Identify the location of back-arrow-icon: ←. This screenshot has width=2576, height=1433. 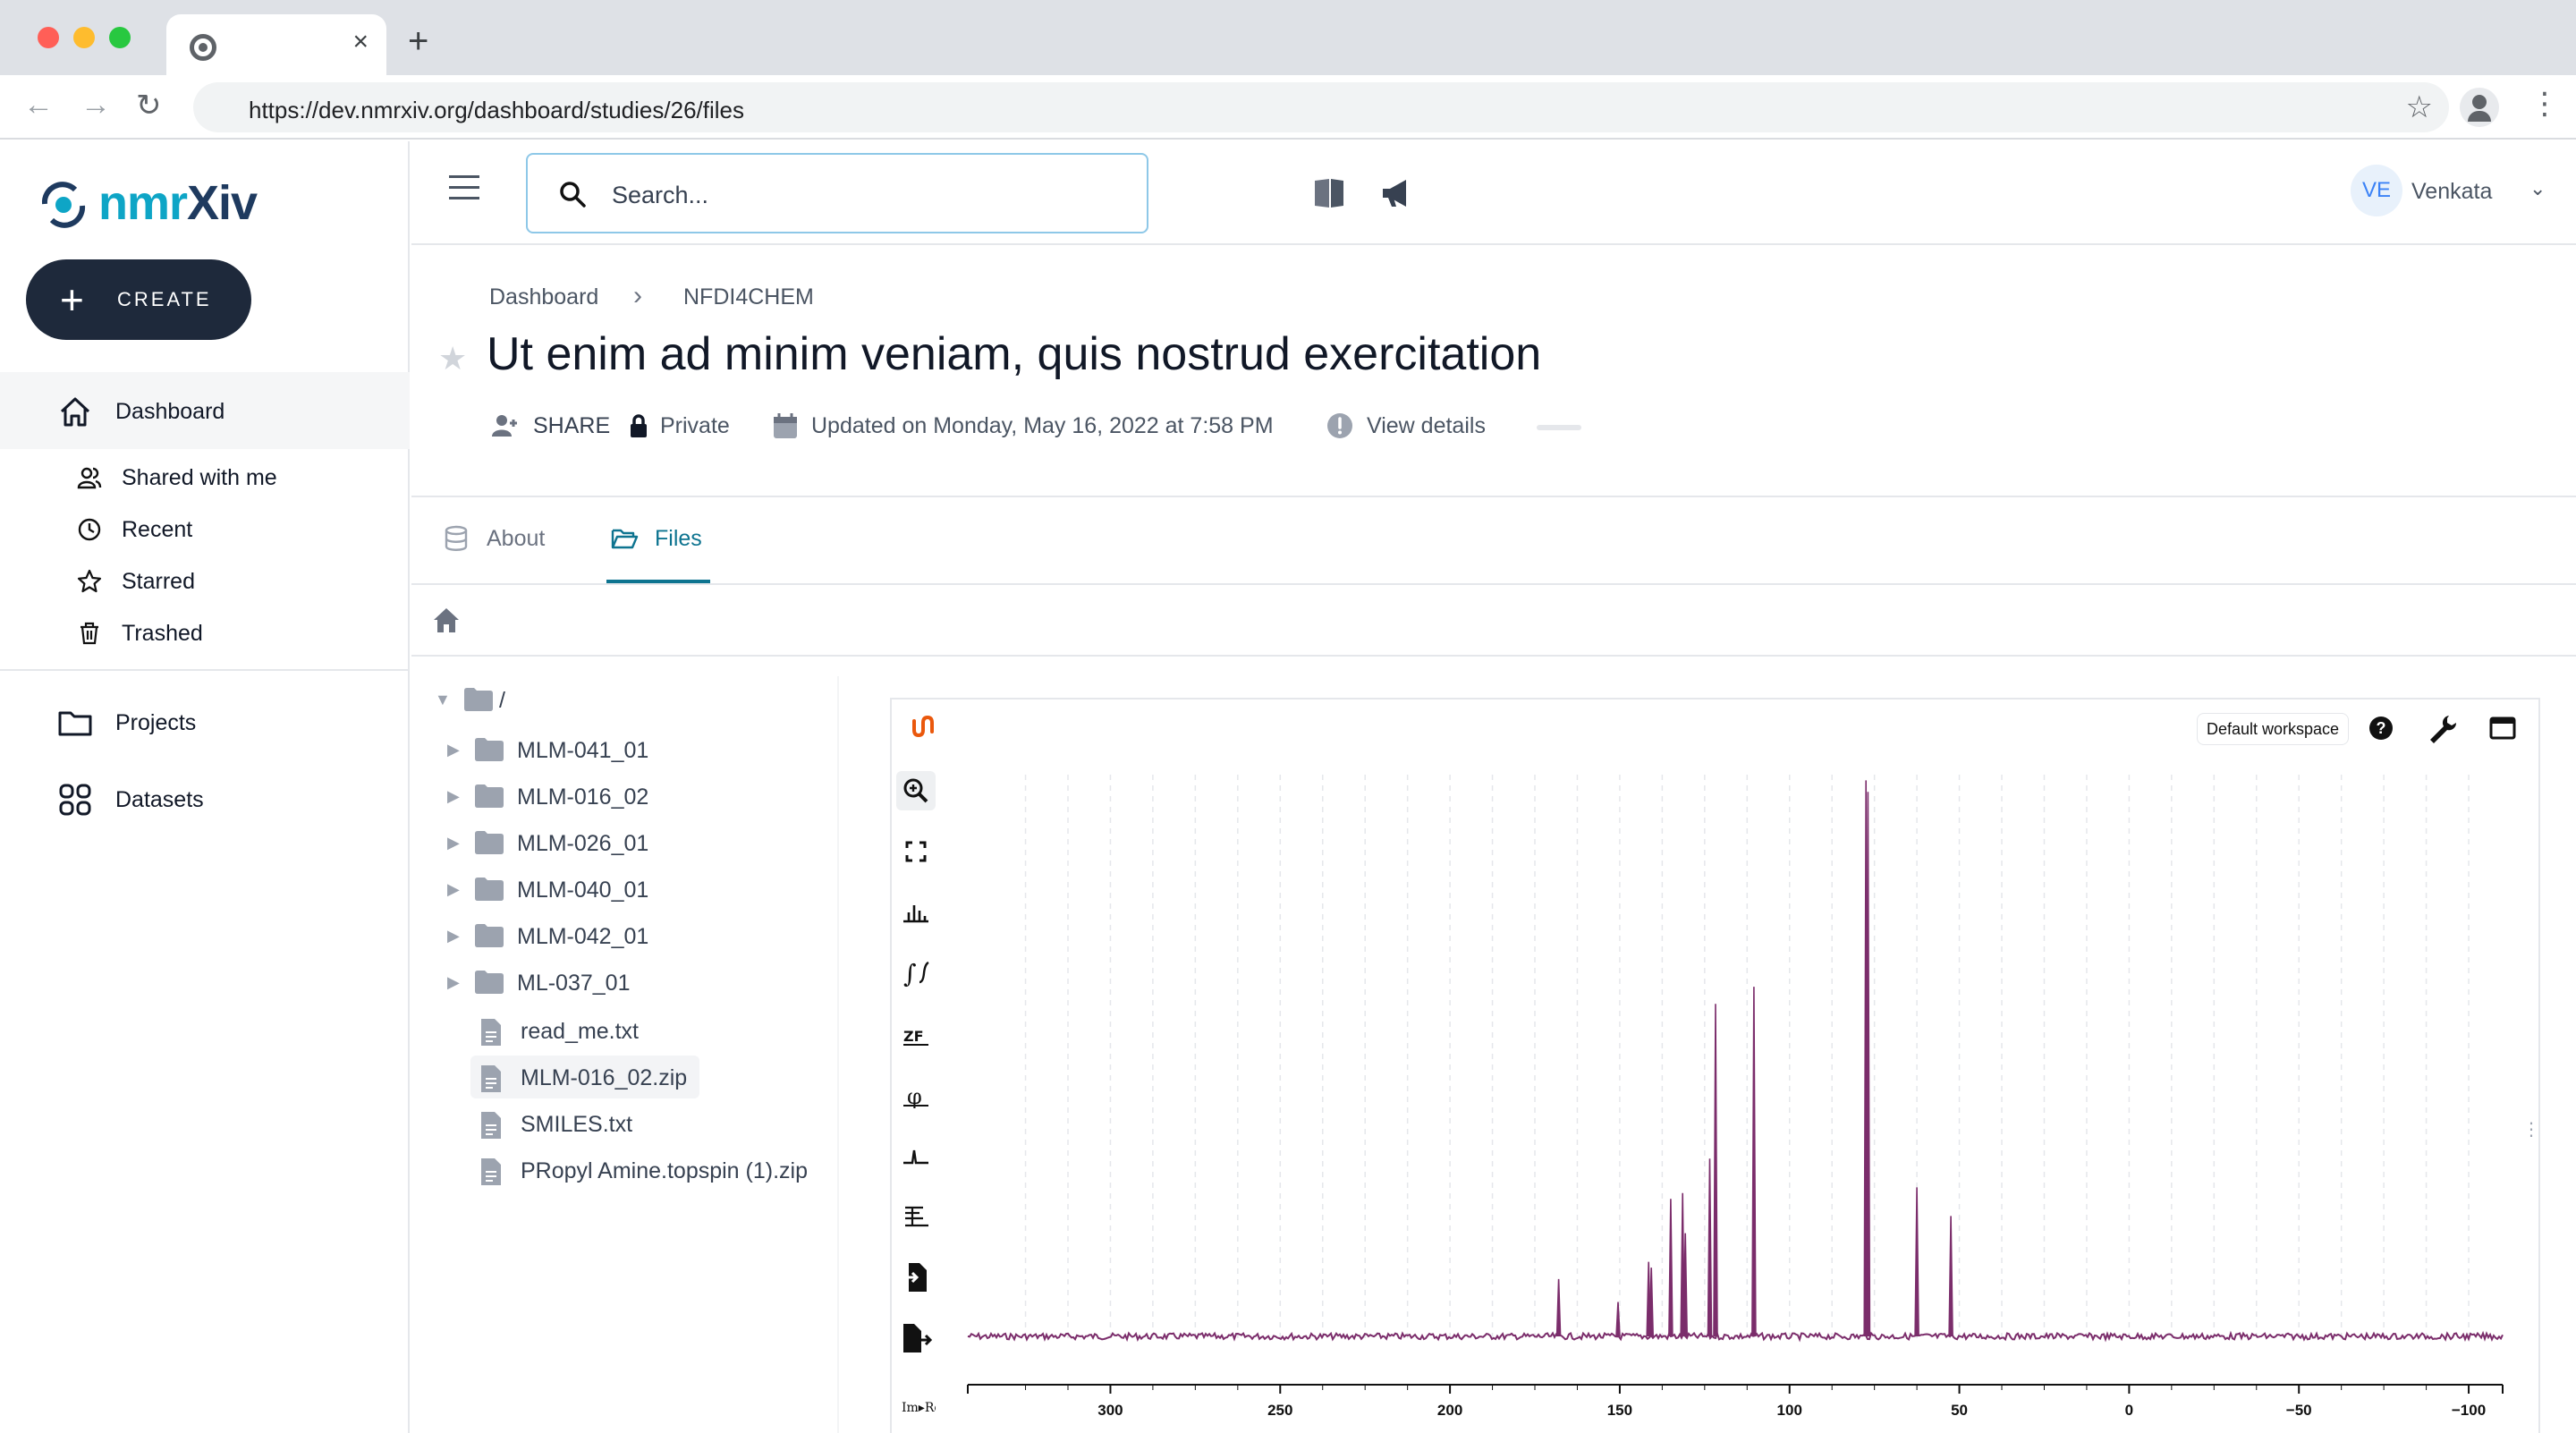
(38, 105).